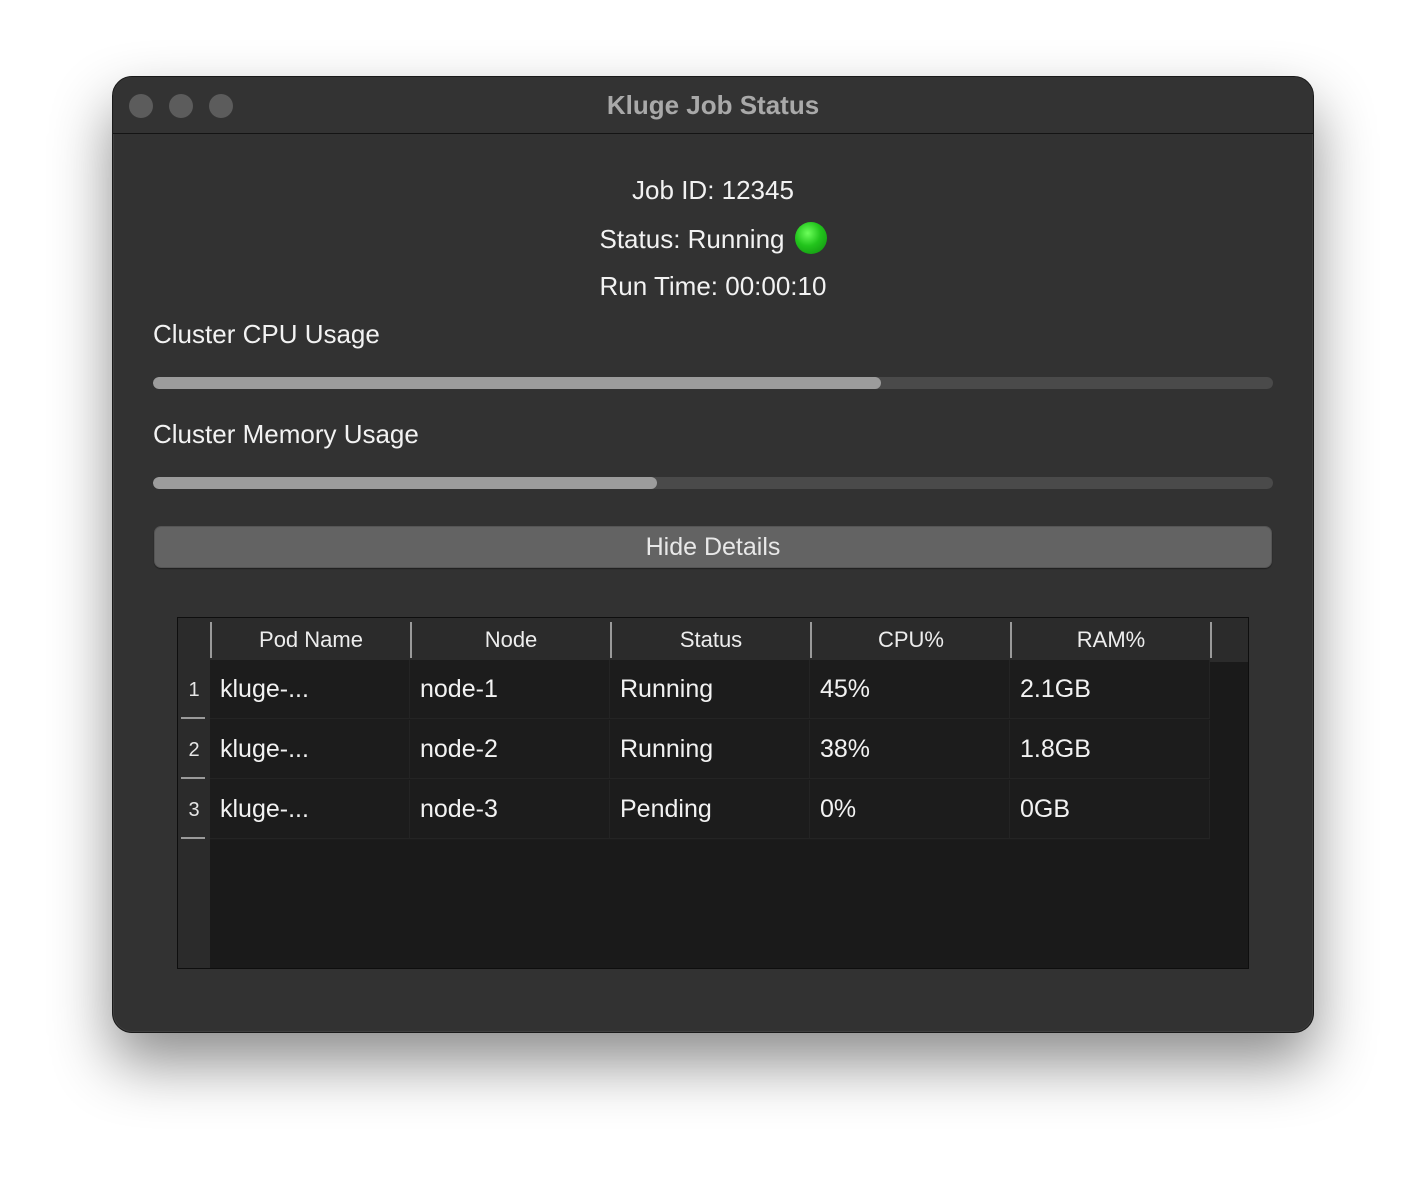 The width and height of the screenshot is (1424, 1180). Describe the element at coordinates (310, 640) in the screenshot. I see `column-header-pod-name: Pod Name` at that location.